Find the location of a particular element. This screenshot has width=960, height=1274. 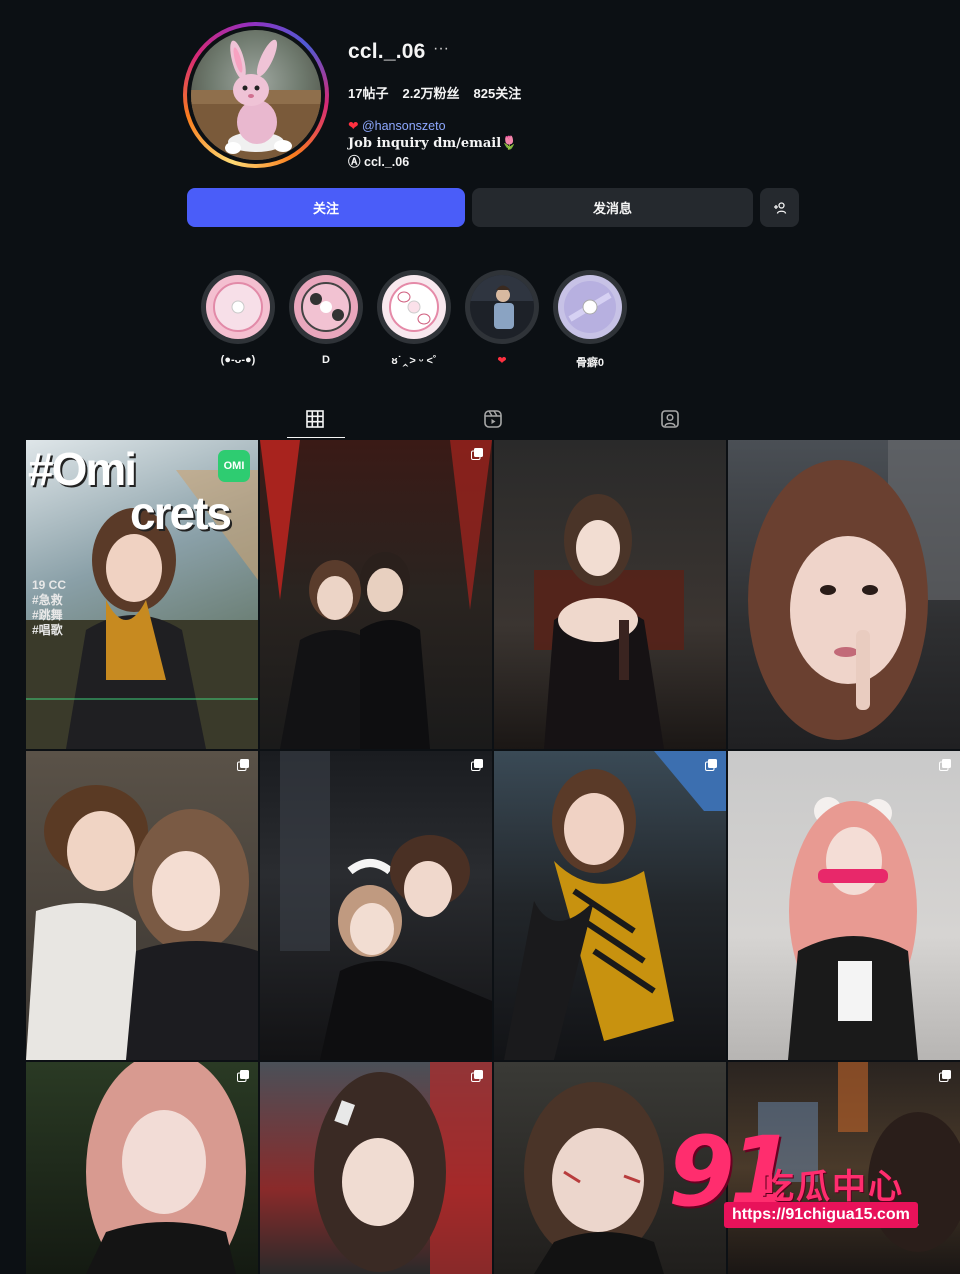

highlight-label: ᴕ˙‸> ᵕ <˚ is located at coordinates (414, 361).